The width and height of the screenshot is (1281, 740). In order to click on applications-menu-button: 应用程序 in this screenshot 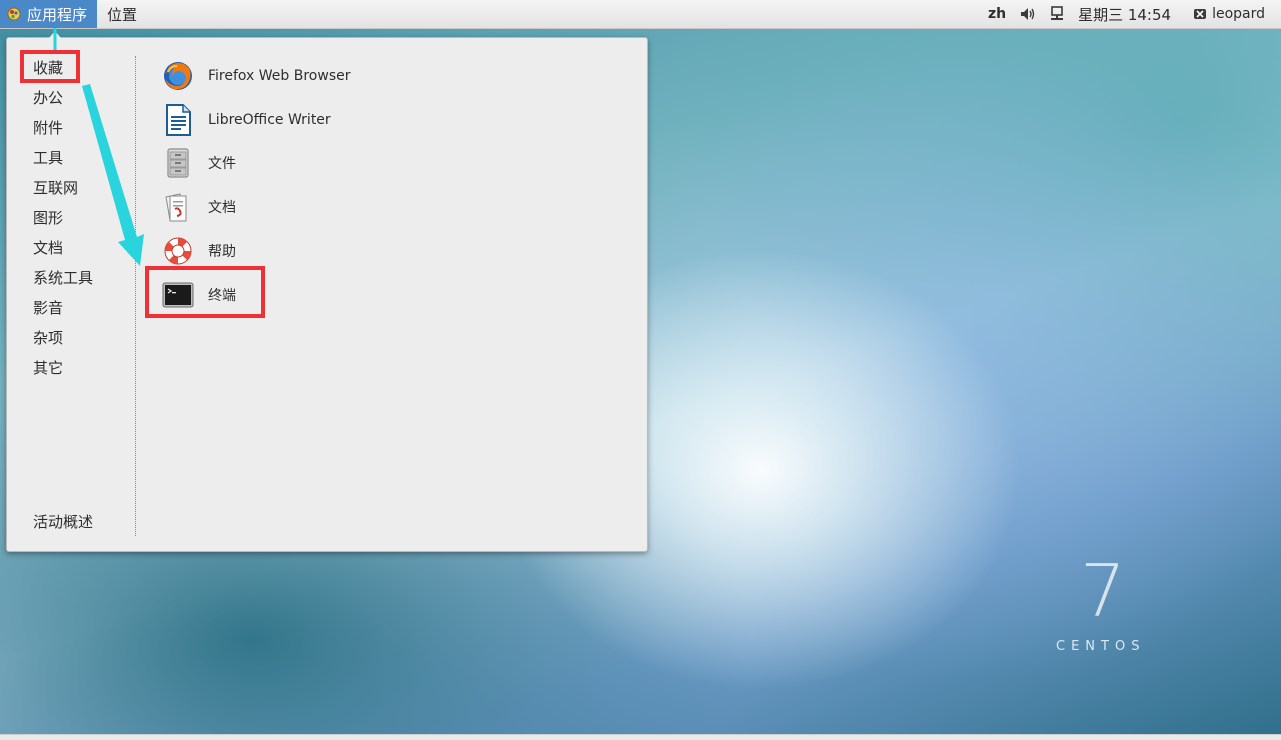, I will do `click(48, 14)`.